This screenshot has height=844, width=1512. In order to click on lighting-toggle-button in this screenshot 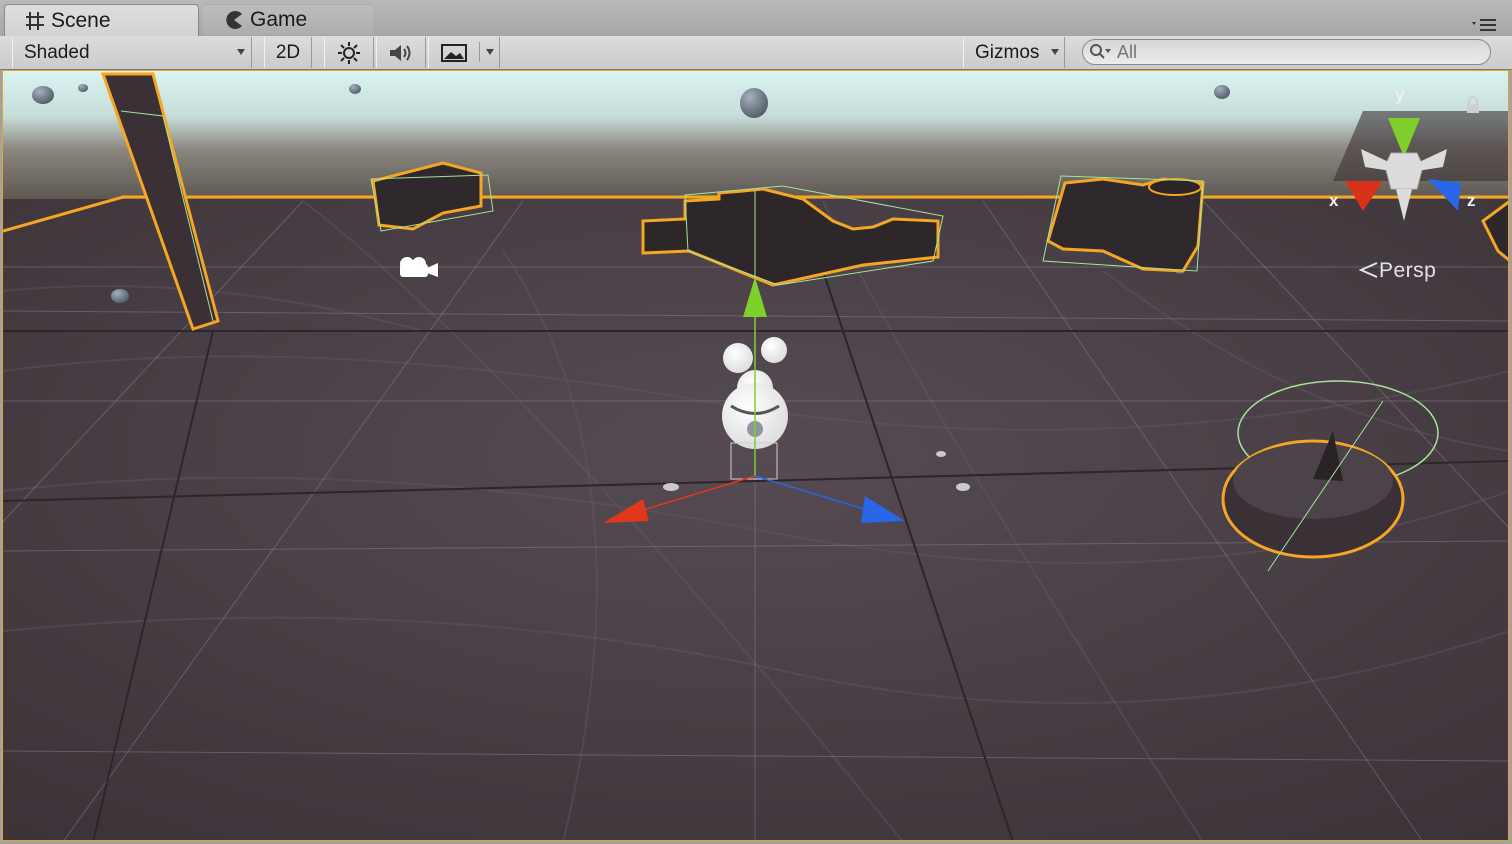, I will do `click(349, 52)`.